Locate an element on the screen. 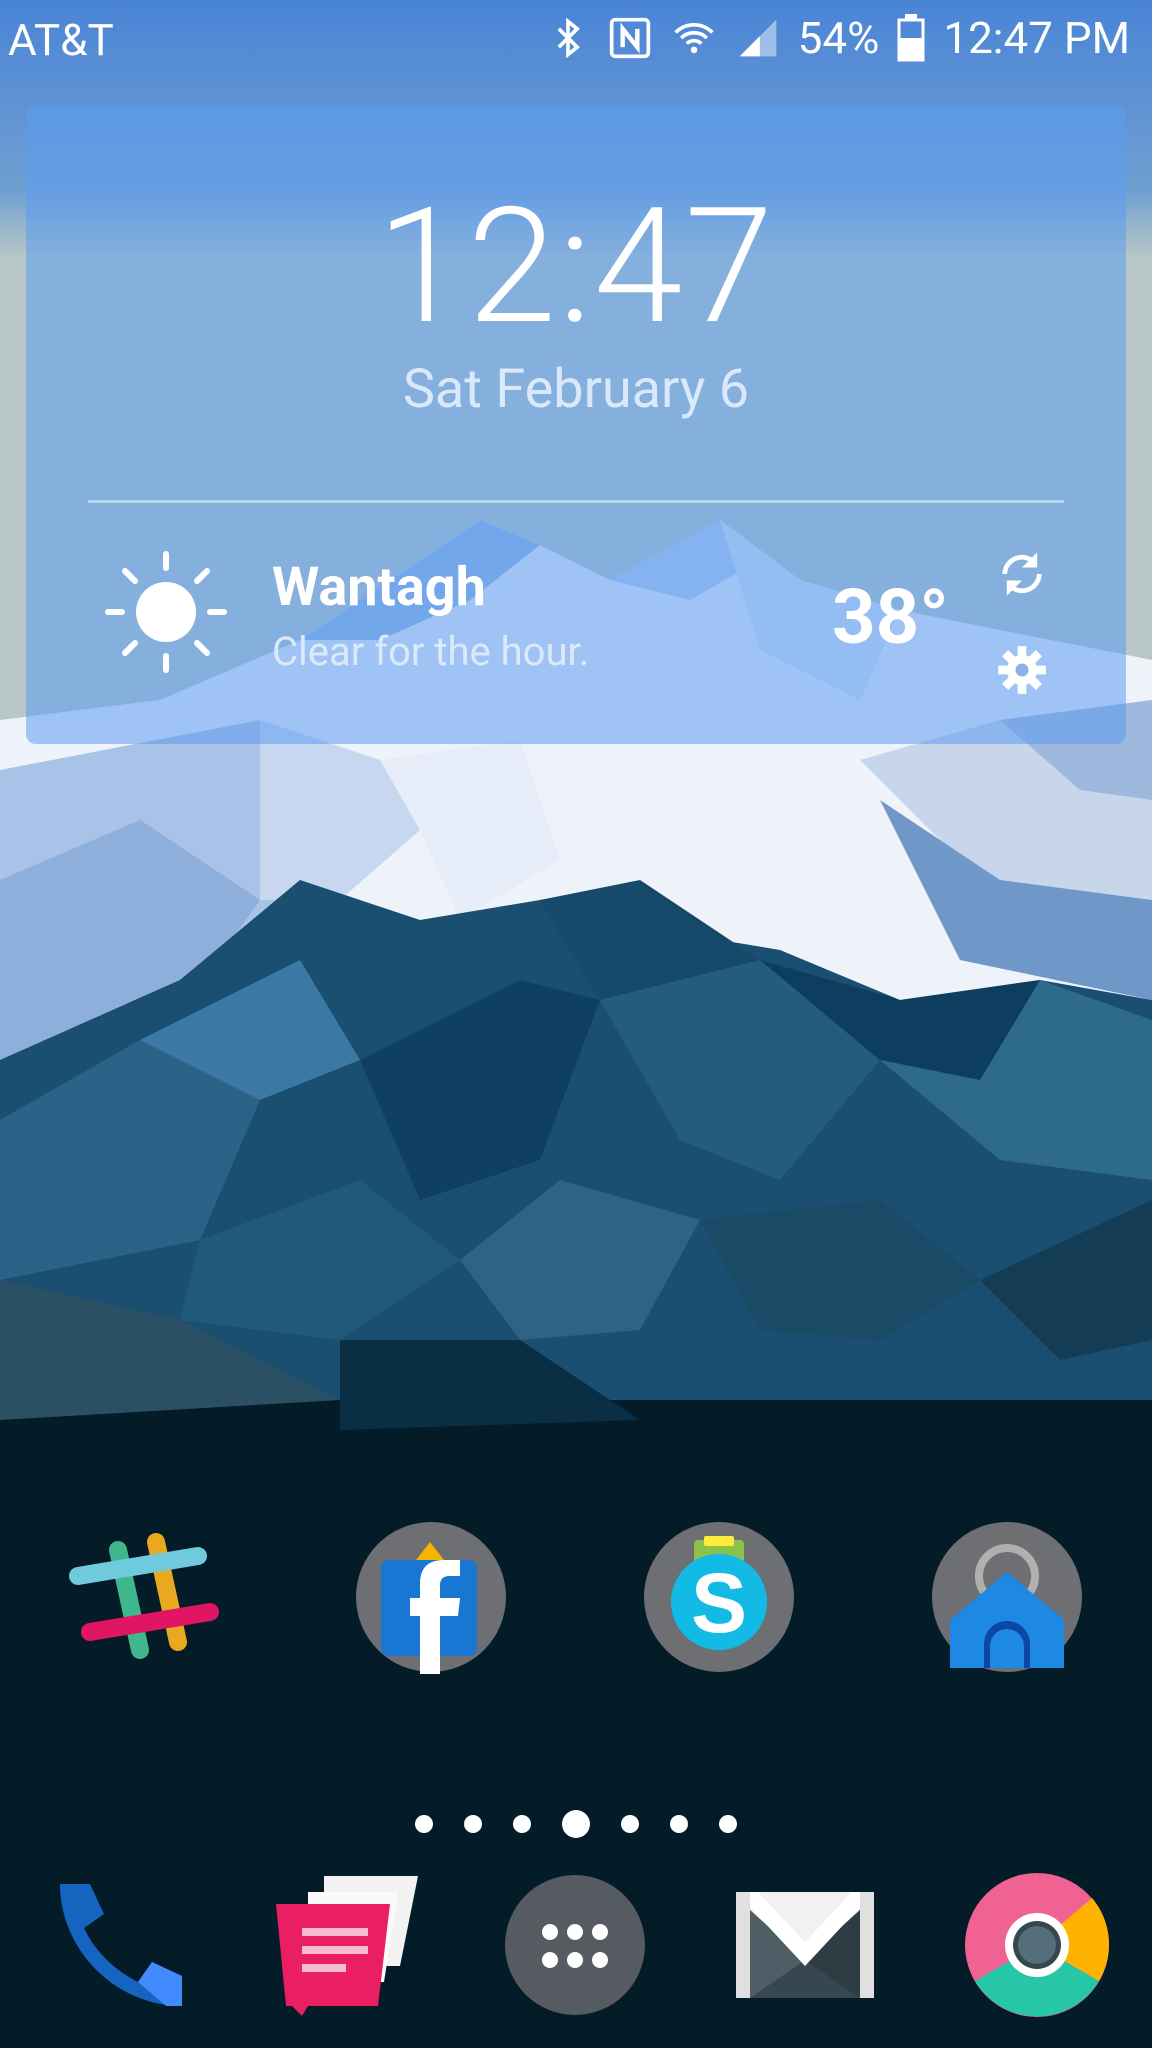  weather-temperature: 38° is located at coordinates (890, 617).